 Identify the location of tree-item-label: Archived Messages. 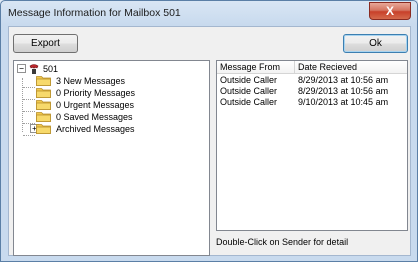
(95, 129).